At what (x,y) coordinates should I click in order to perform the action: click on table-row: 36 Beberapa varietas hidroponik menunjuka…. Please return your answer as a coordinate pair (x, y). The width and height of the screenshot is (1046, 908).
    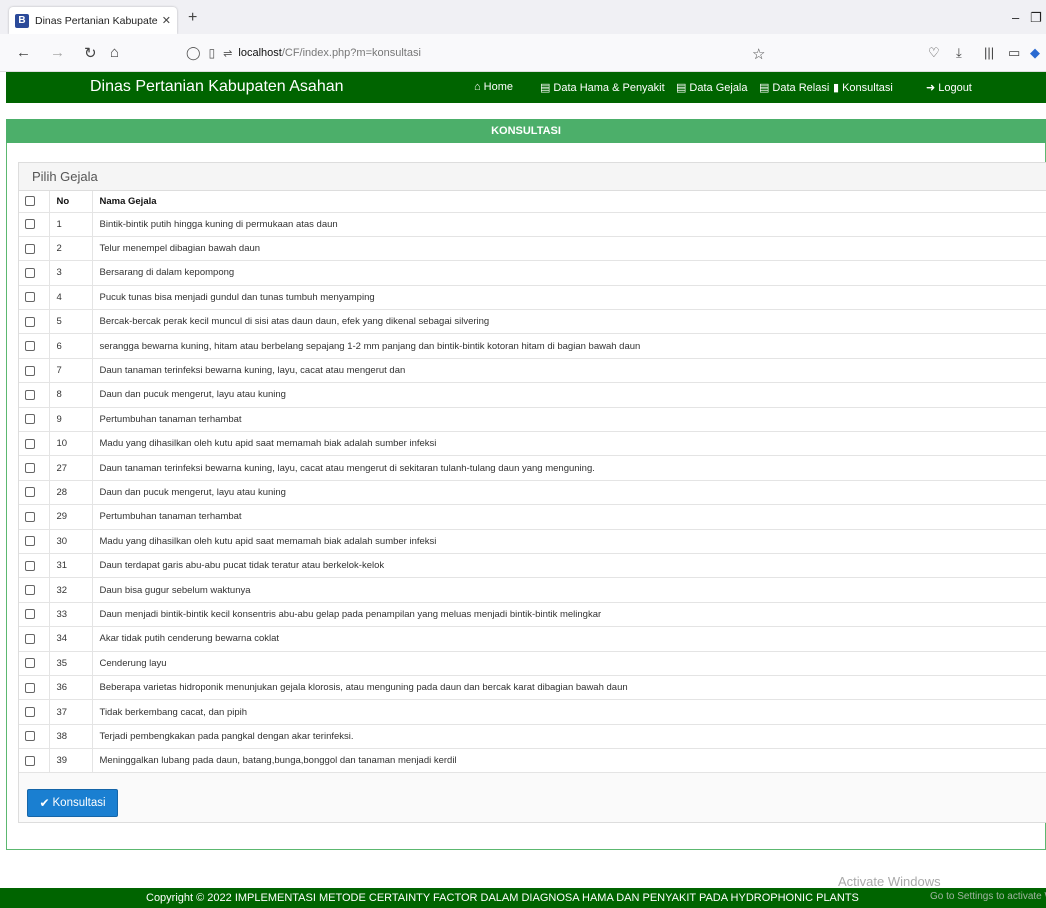
    Looking at the image, I should click on (532, 688).